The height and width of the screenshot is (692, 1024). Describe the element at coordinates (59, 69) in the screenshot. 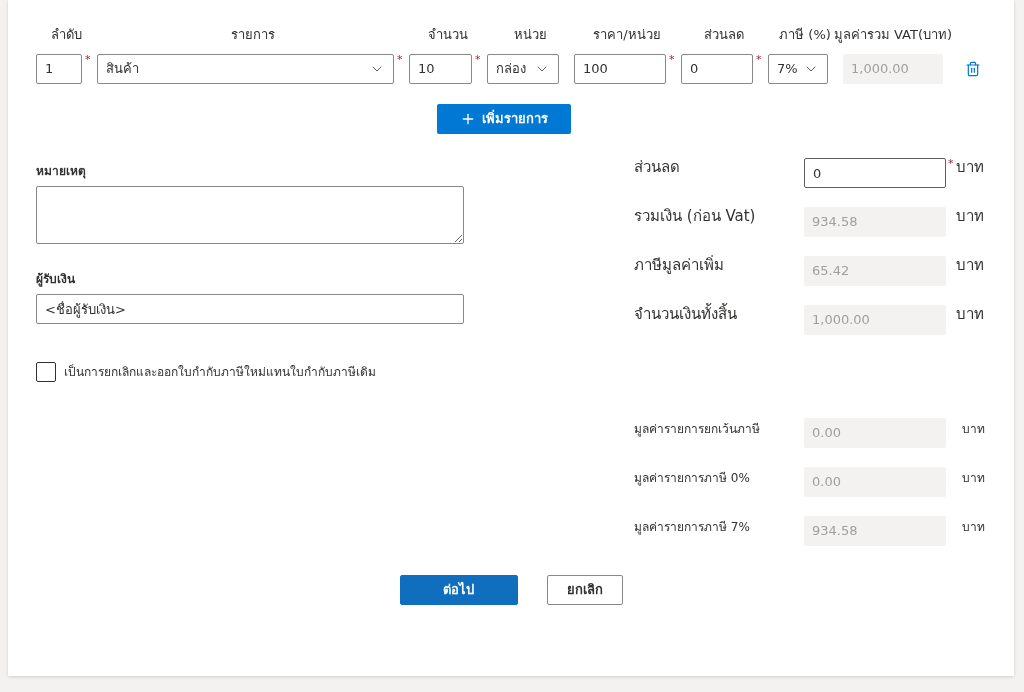

I see `input-field: 1` at that location.